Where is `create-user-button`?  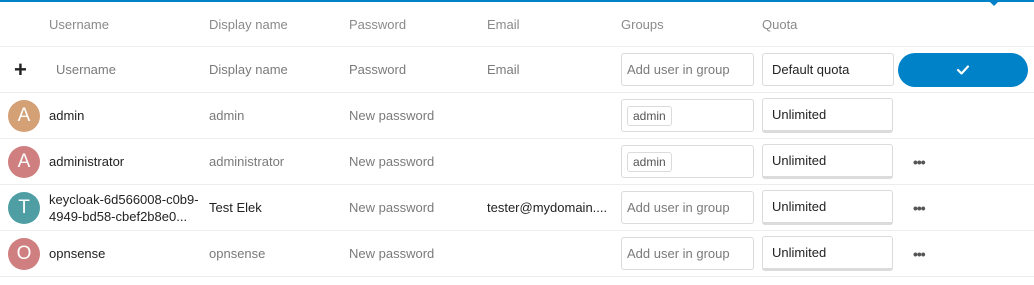
create-user-button is located at coordinates (963, 69).